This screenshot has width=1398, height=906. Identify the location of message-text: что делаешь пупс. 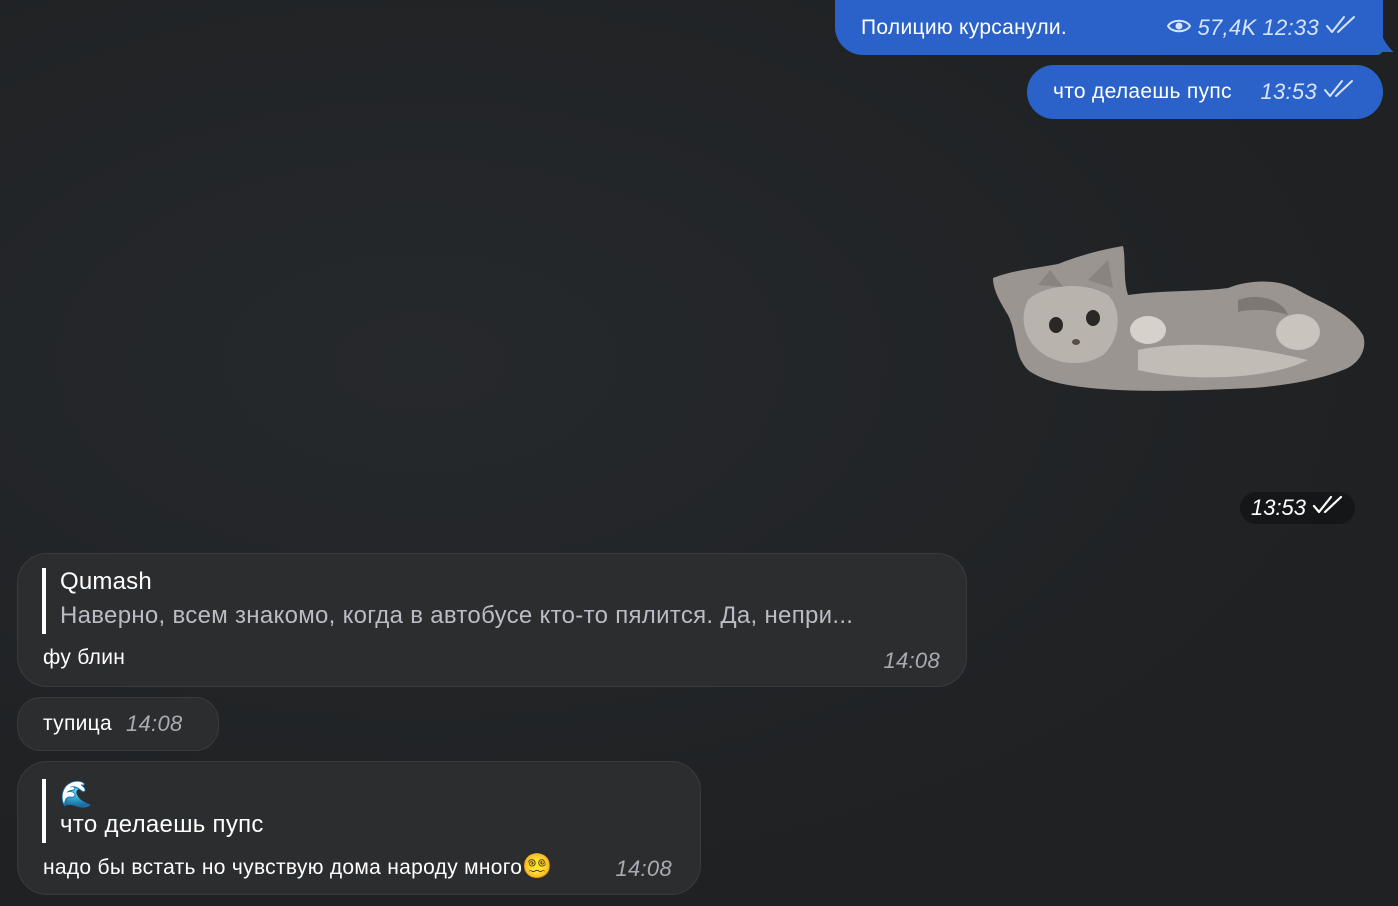
(1142, 91).